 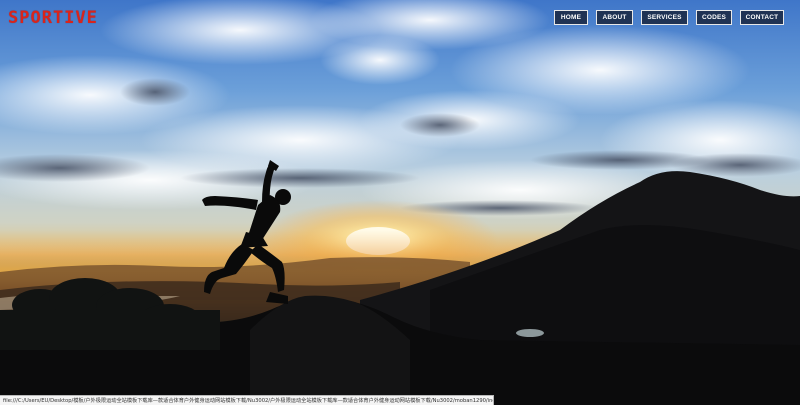 I want to click on nav-contact-button: CONTACT, so click(x=762, y=17).